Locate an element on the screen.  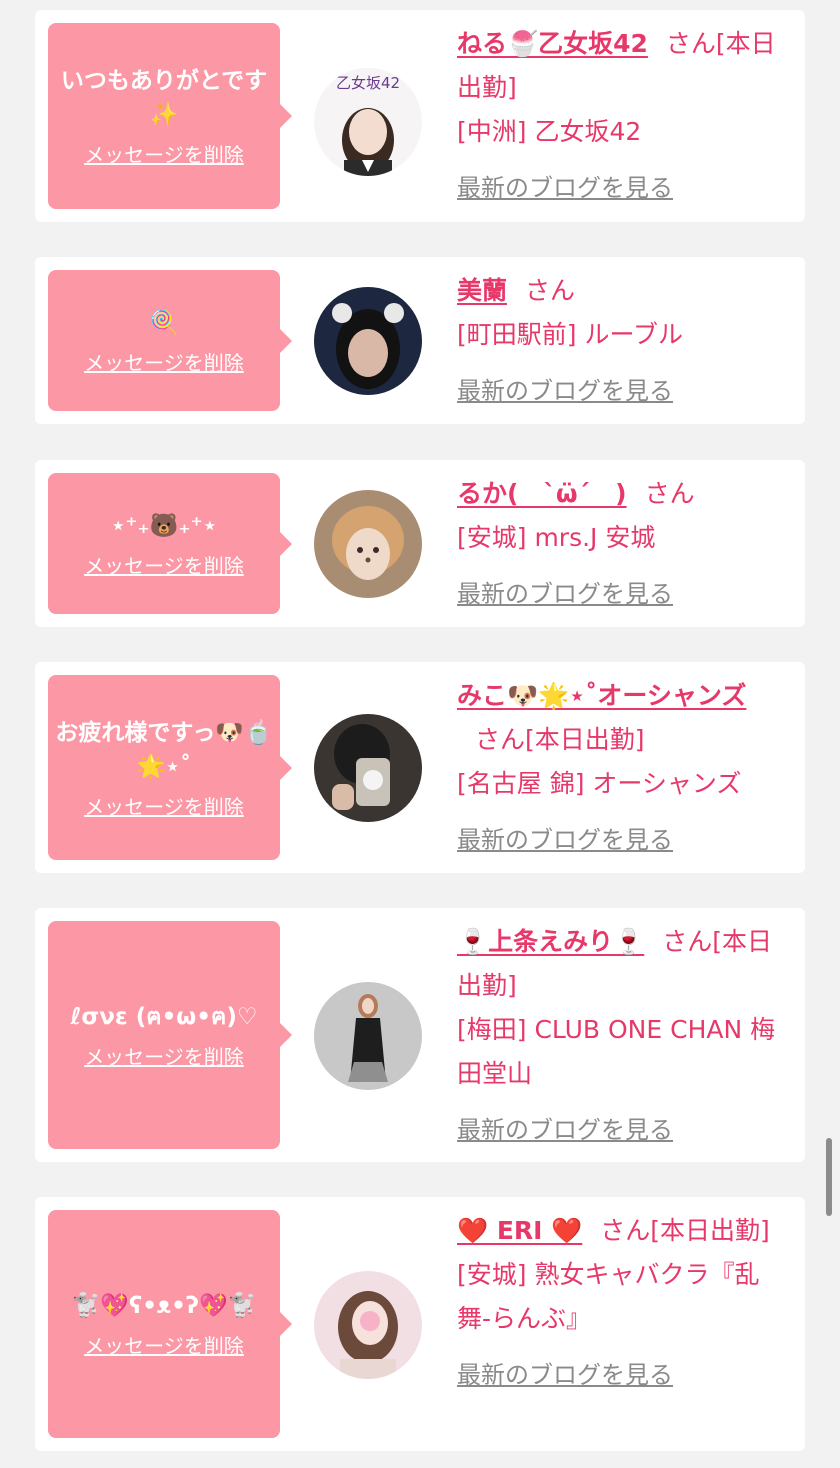
girl-name-link: ねる🍧乙女坂42 is located at coordinates (552, 43).